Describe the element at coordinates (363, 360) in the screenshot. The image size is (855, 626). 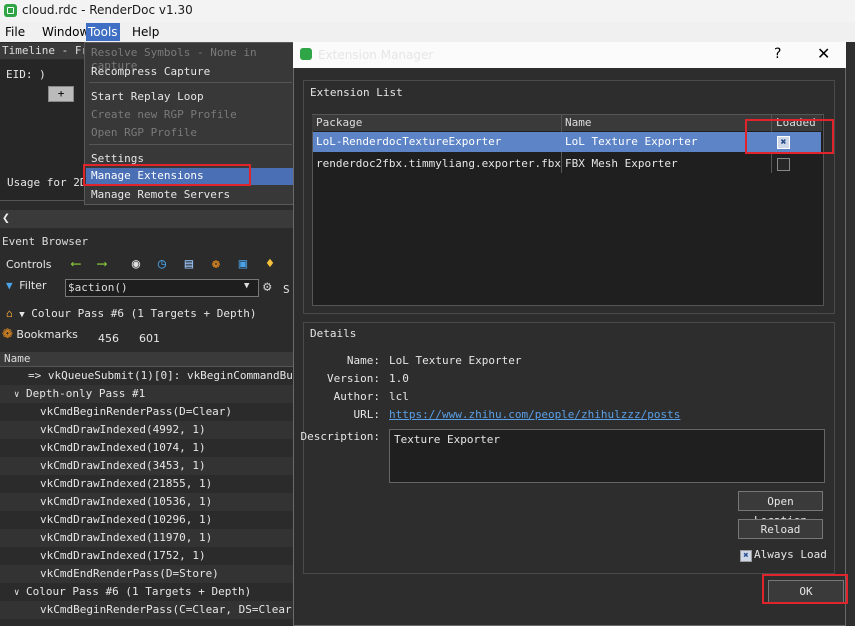
I see `name-label: Name:` at that location.